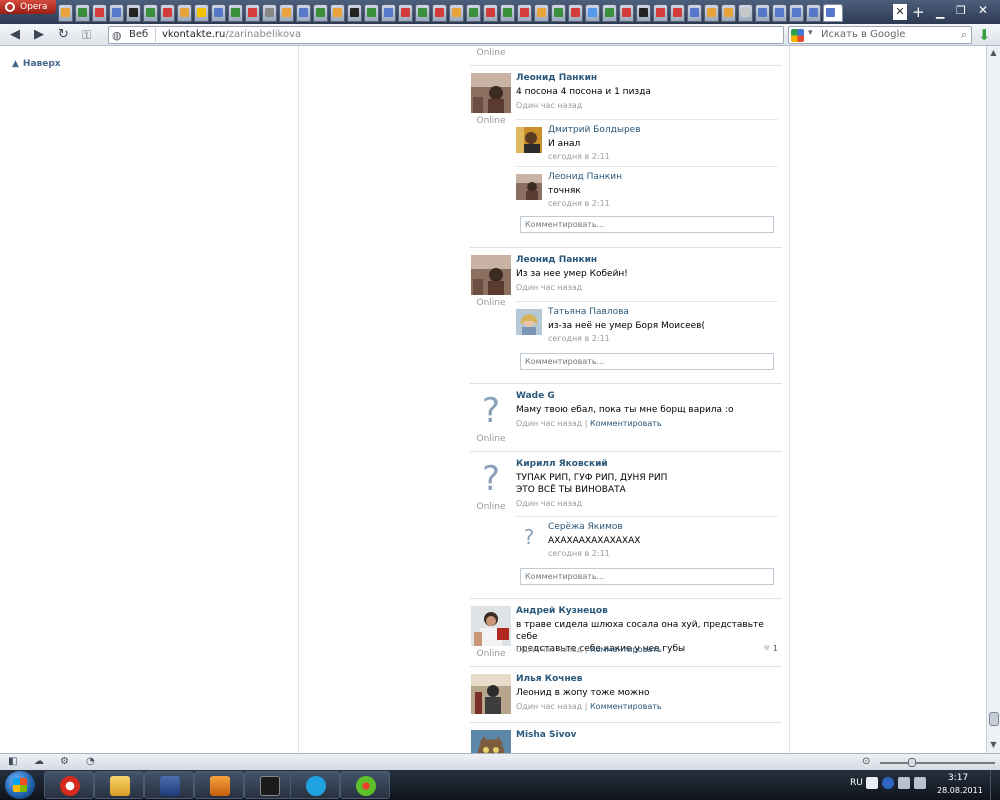  I want to click on restore-window-icon: ❐, so click(961, 10).